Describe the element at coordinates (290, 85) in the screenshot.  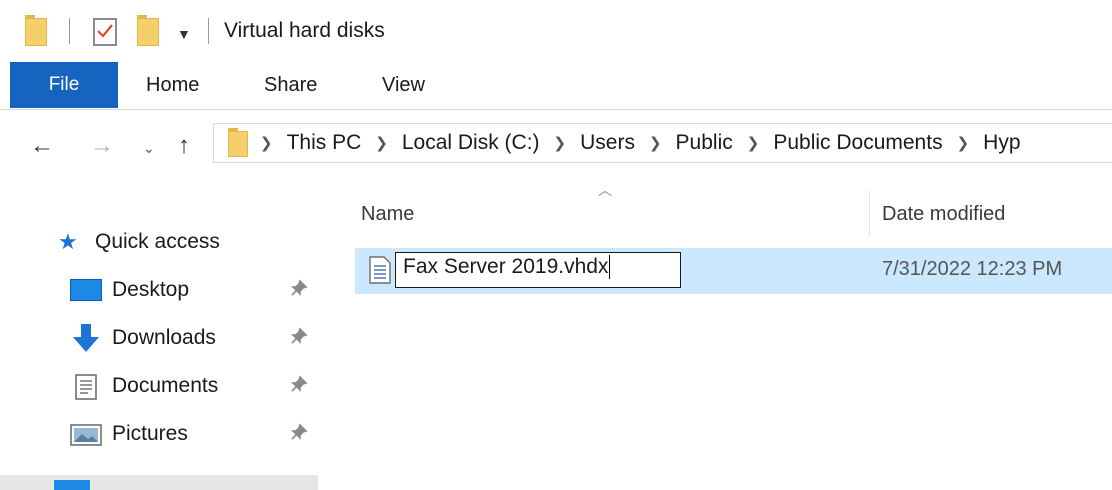
I see `tab-share: Share` at that location.